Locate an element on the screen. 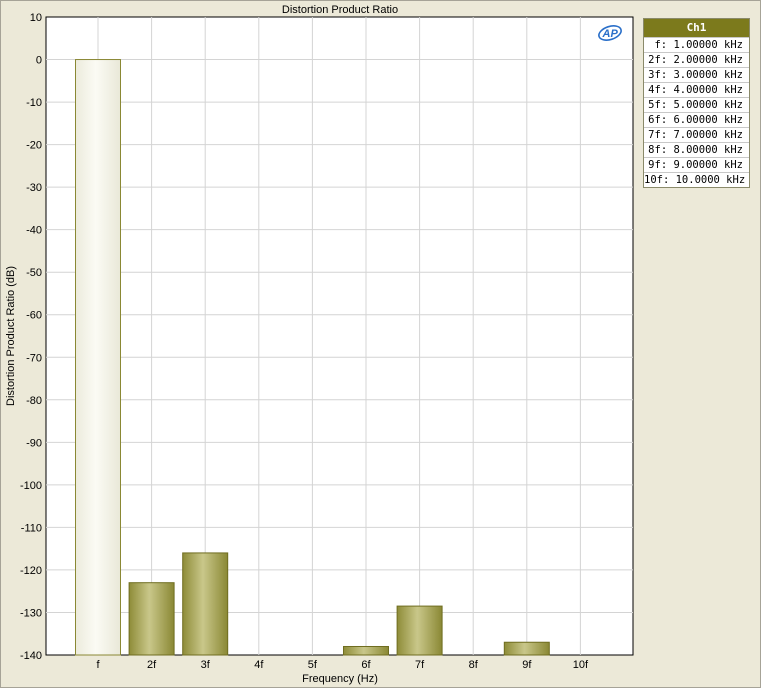  ap-logo-icon: AP is located at coordinates (610, 33).